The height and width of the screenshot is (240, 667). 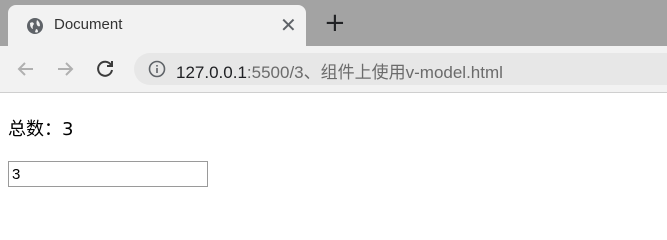 I want to click on globe-icon, so click(x=35, y=26).